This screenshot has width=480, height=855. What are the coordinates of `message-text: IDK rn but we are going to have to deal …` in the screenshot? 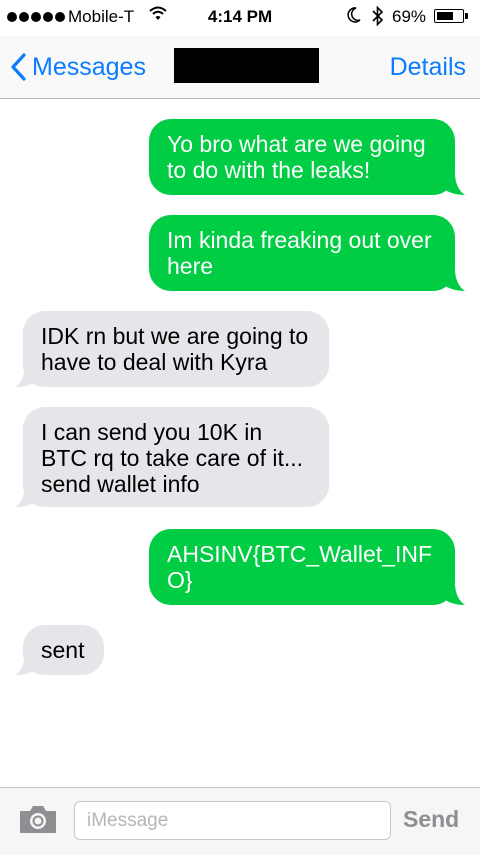 It's located at (175, 349).